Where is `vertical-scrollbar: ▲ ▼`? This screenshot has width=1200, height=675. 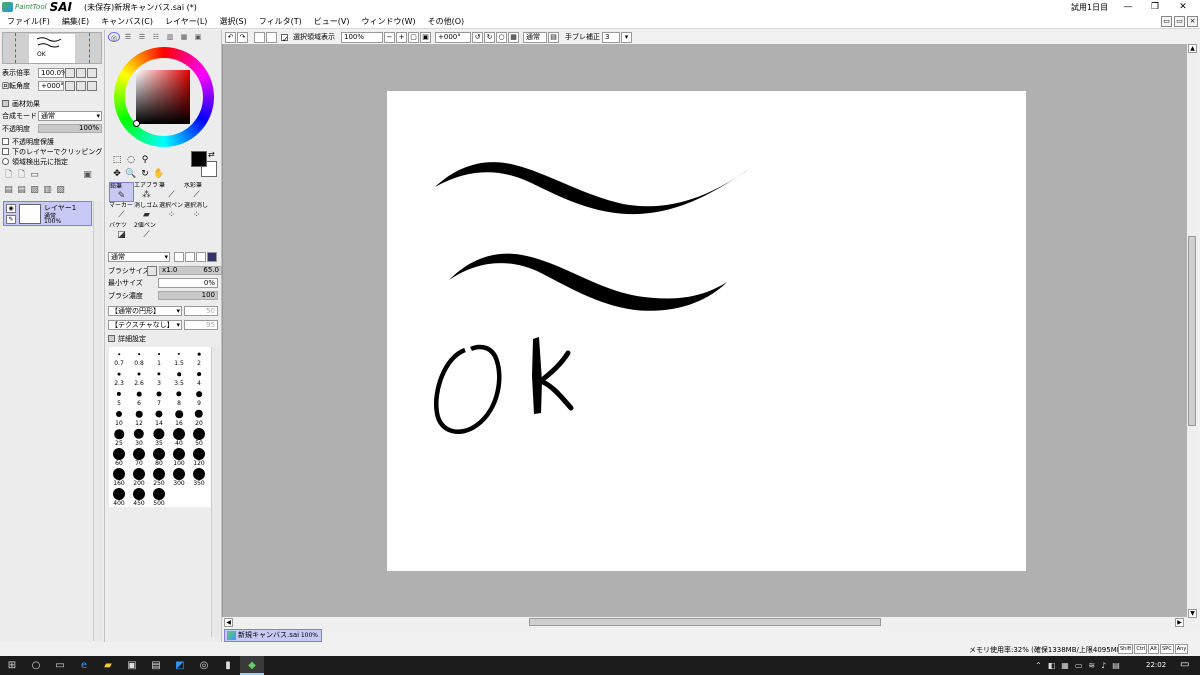 vertical-scrollbar: ▲ ▼ is located at coordinates (1192, 336).